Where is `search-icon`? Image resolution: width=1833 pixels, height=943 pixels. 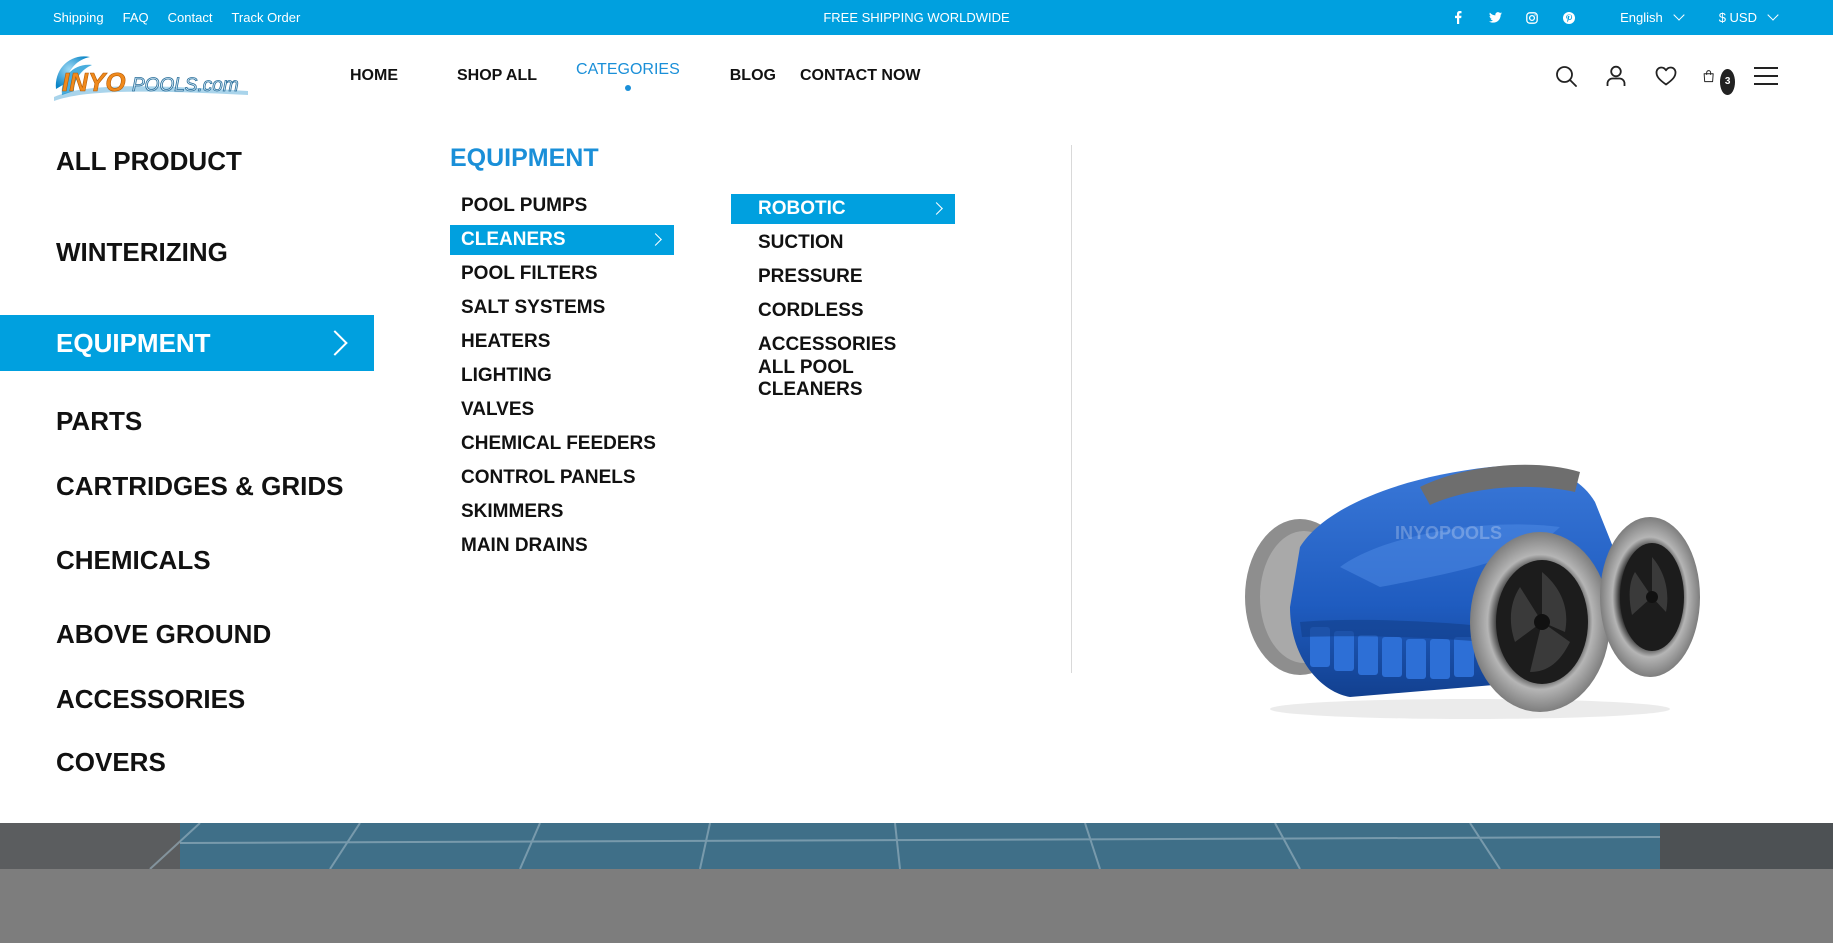 search-icon is located at coordinates (1566, 76).